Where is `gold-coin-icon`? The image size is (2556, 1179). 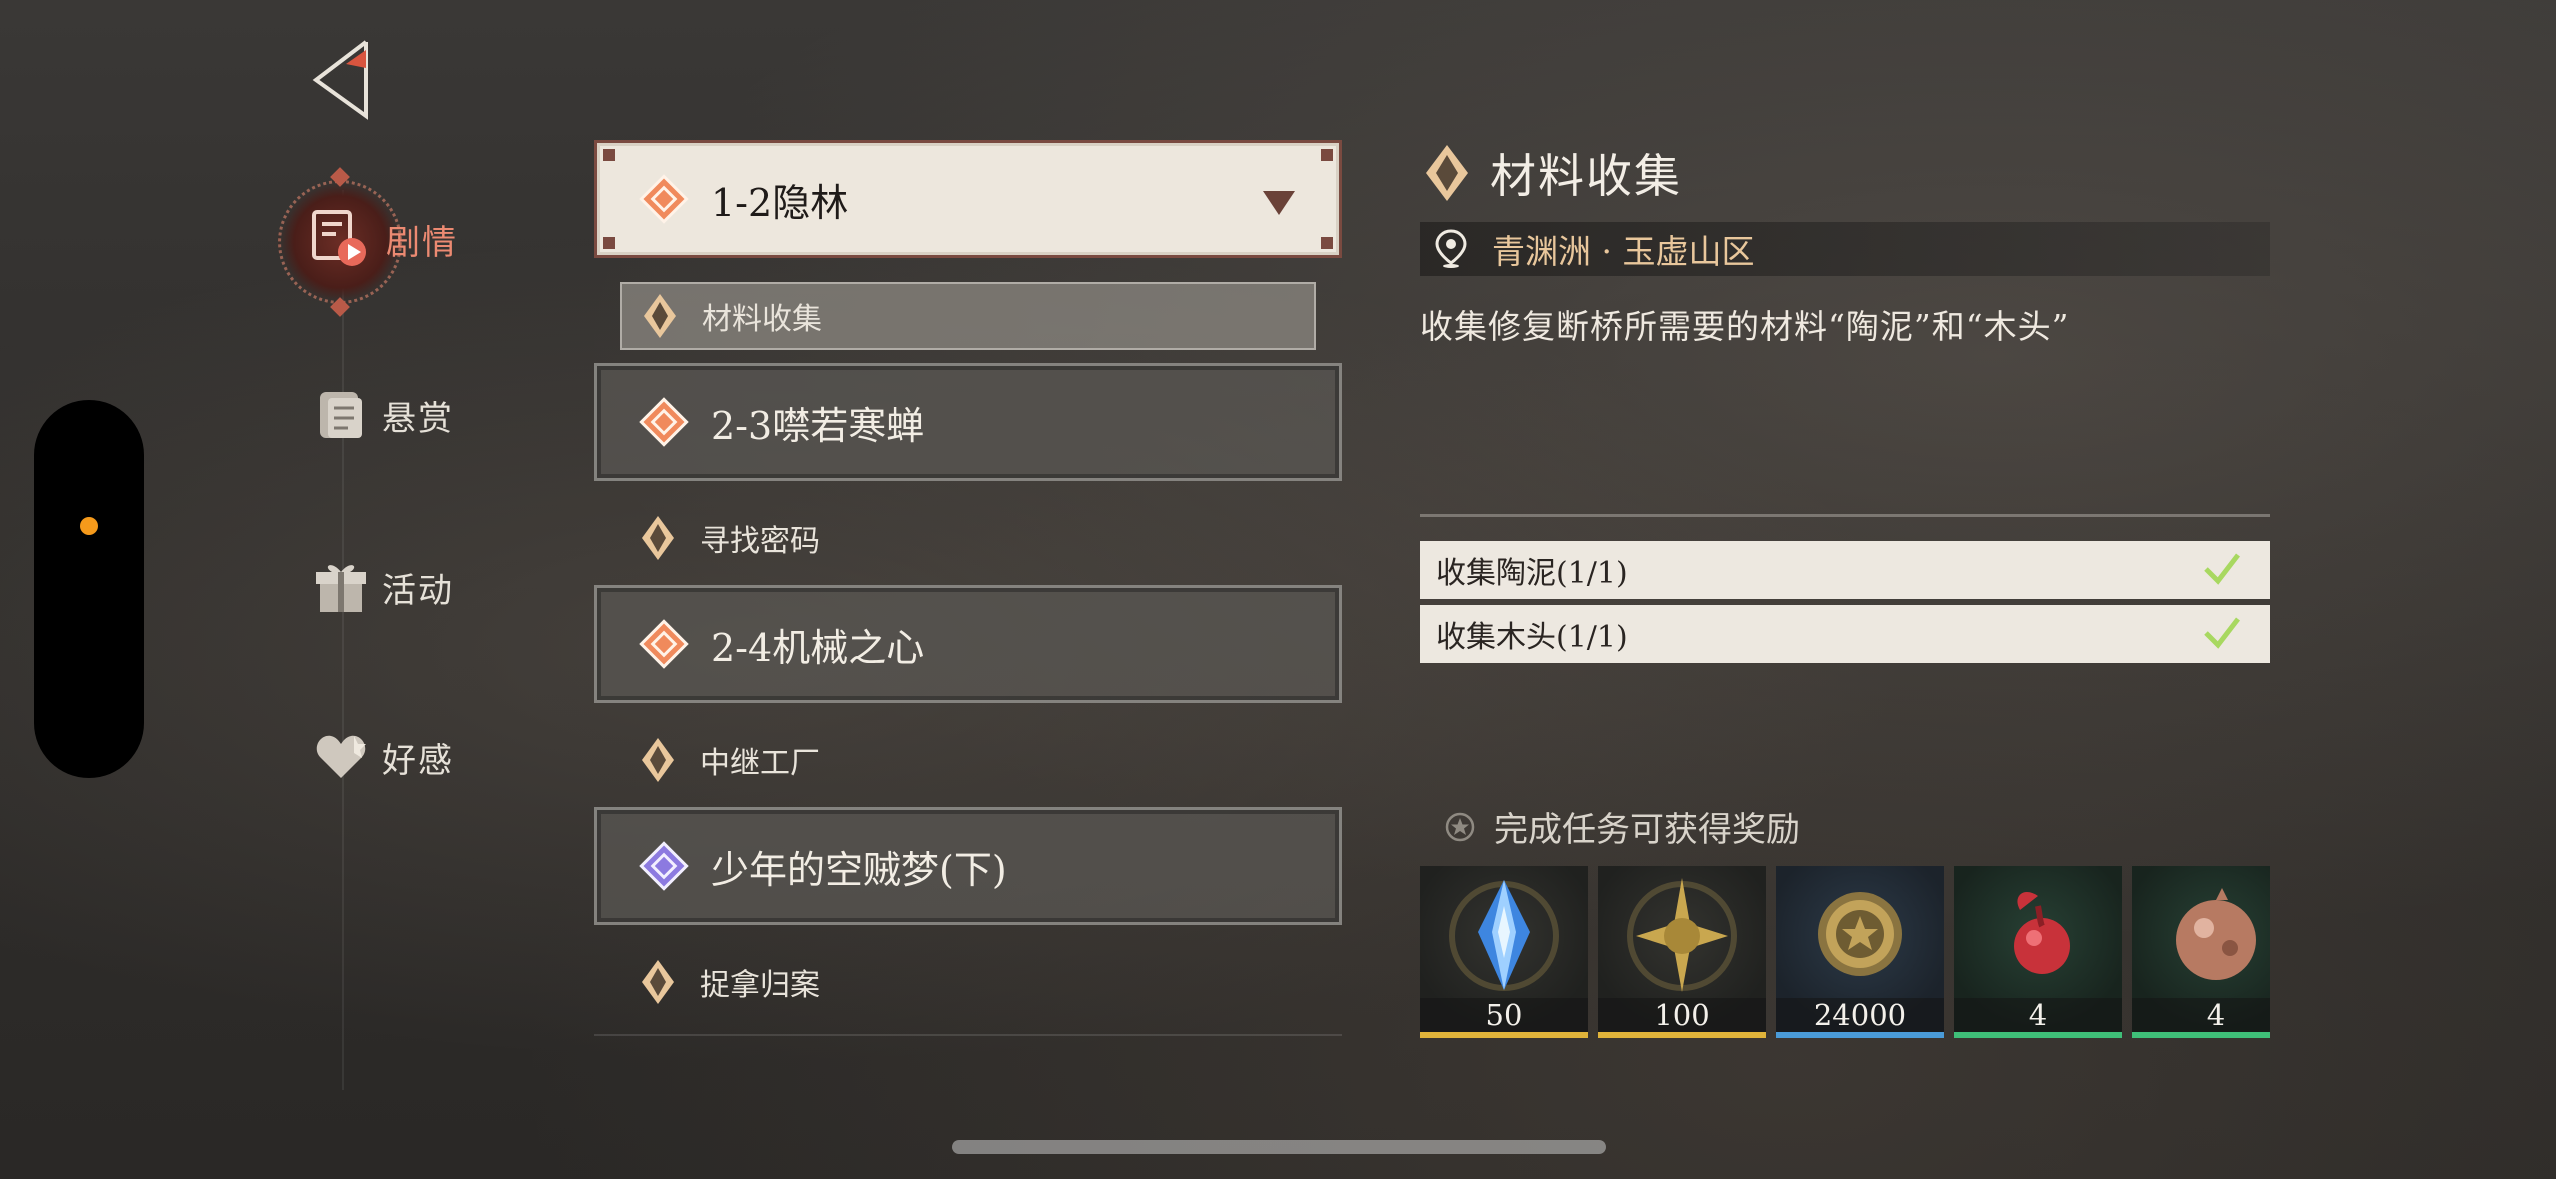
gold-coin-icon is located at coordinates (1860, 934).